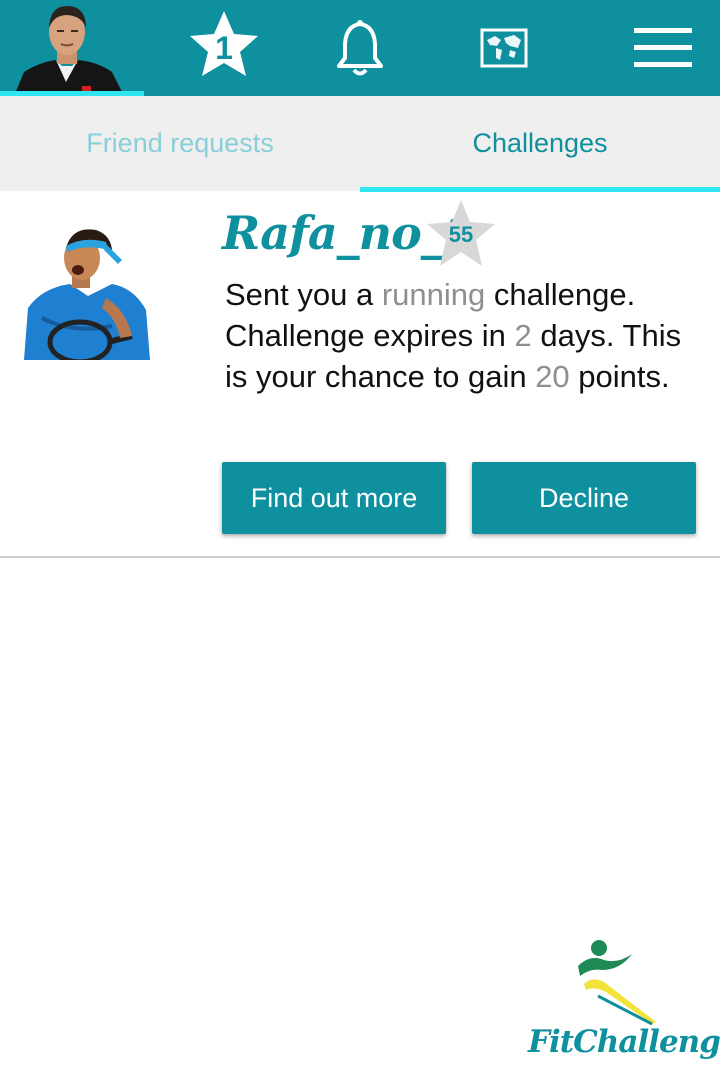 The width and height of the screenshot is (720, 1080). I want to click on tab-challenges: Challenges, so click(540, 143).